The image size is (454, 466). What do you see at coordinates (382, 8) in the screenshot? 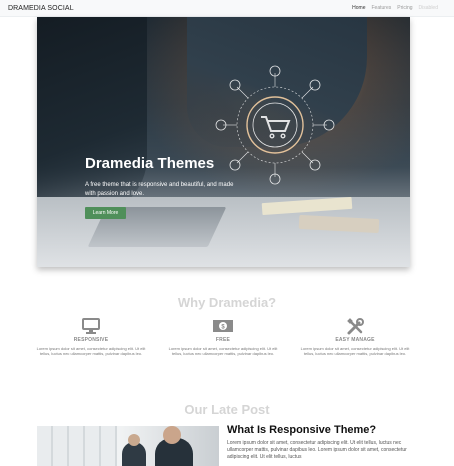
I see `nav-link-features: Features` at bounding box center [382, 8].